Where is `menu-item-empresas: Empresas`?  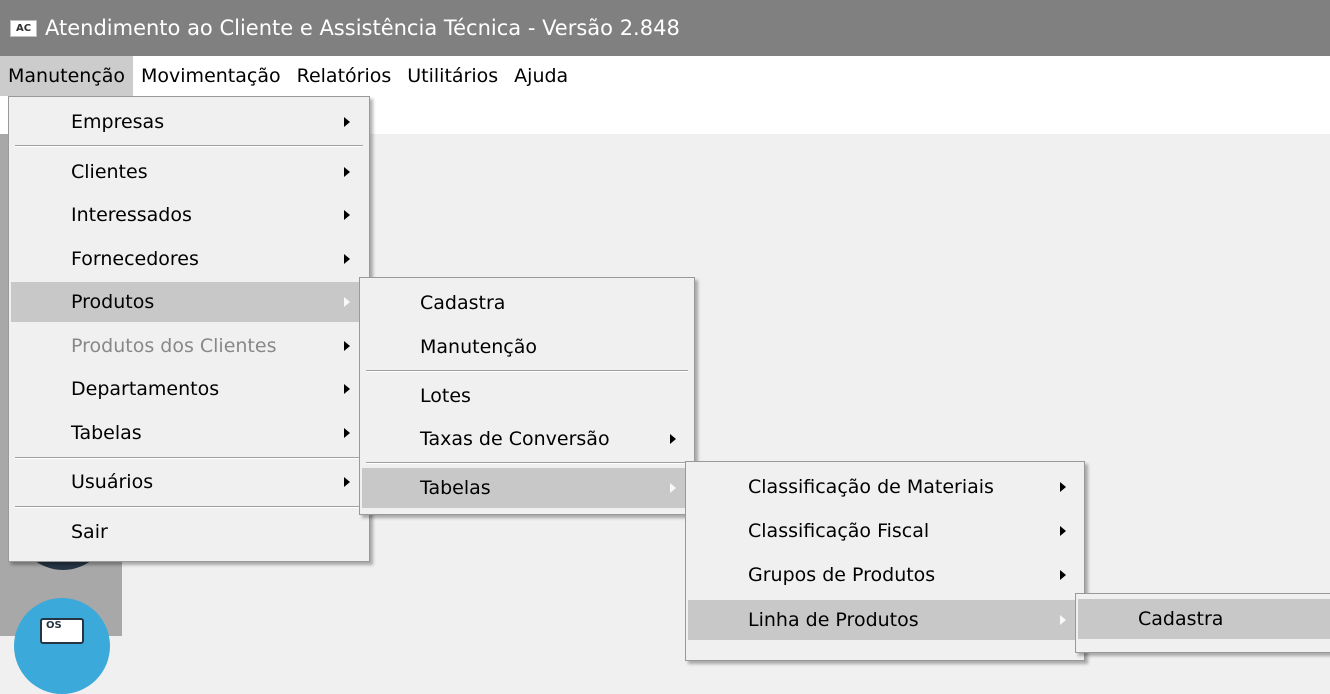 menu-item-empresas: Empresas is located at coordinates (189, 122).